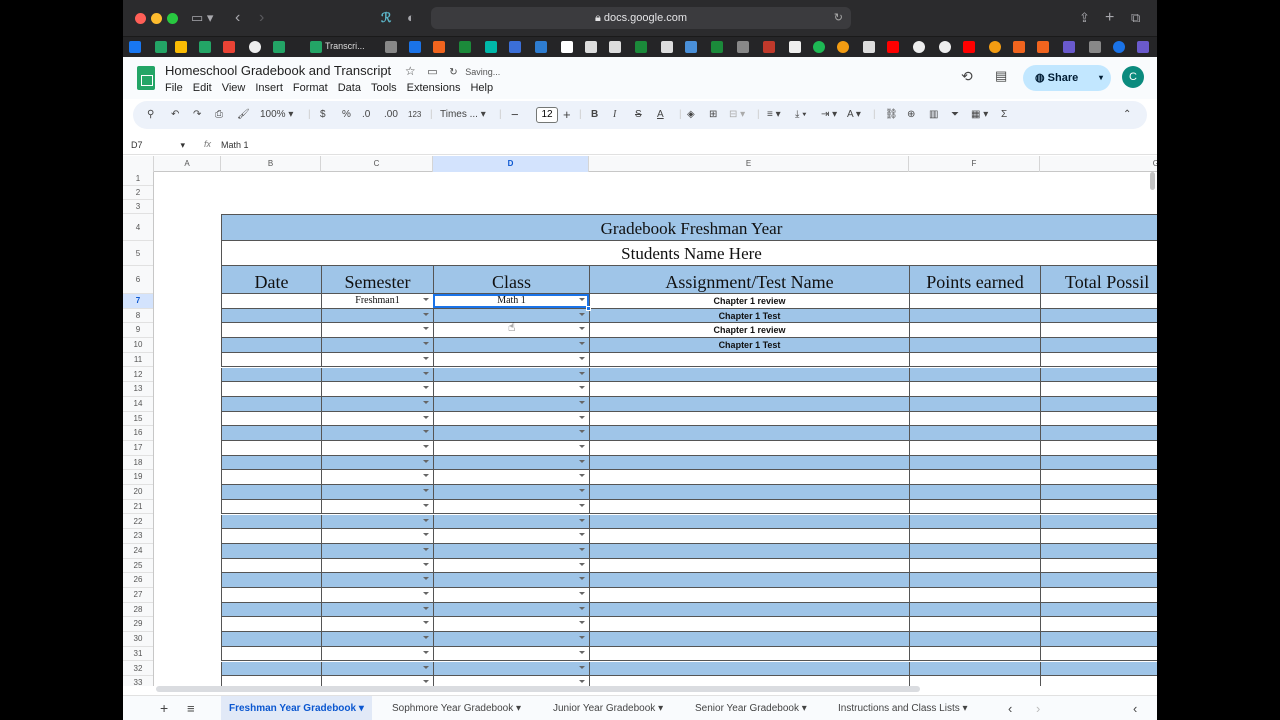 This screenshot has height=720, width=1280. What do you see at coordinates (749, 301) in the screenshot?
I see `assignment-cell: Chapter 1 review` at bounding box center [749, 301].